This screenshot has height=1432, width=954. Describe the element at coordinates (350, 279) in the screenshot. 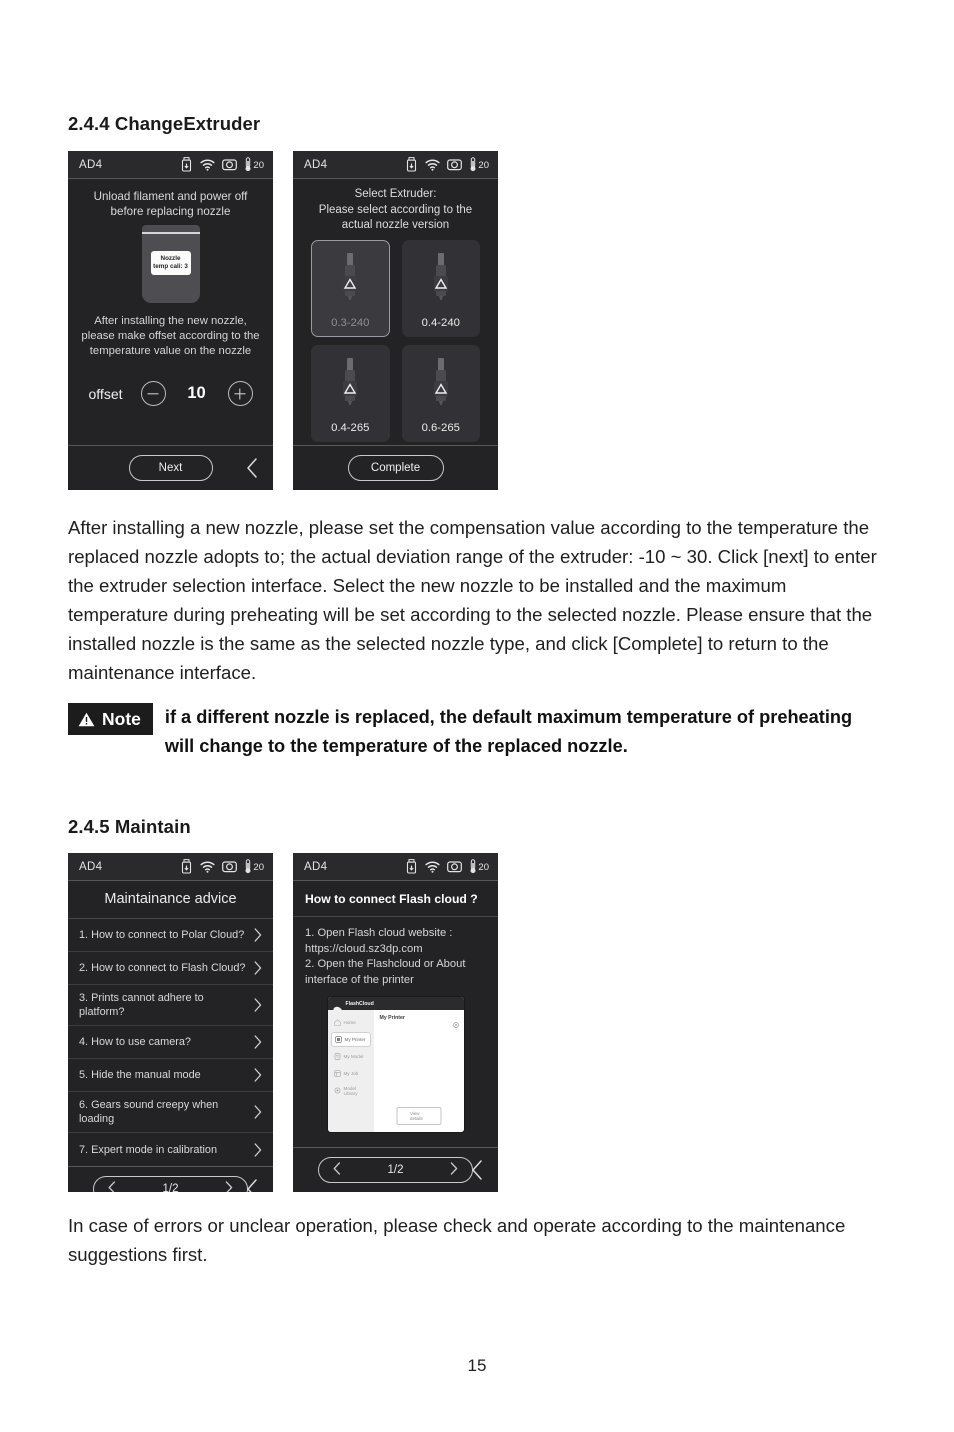

I see `nozzle-icon` at that location.